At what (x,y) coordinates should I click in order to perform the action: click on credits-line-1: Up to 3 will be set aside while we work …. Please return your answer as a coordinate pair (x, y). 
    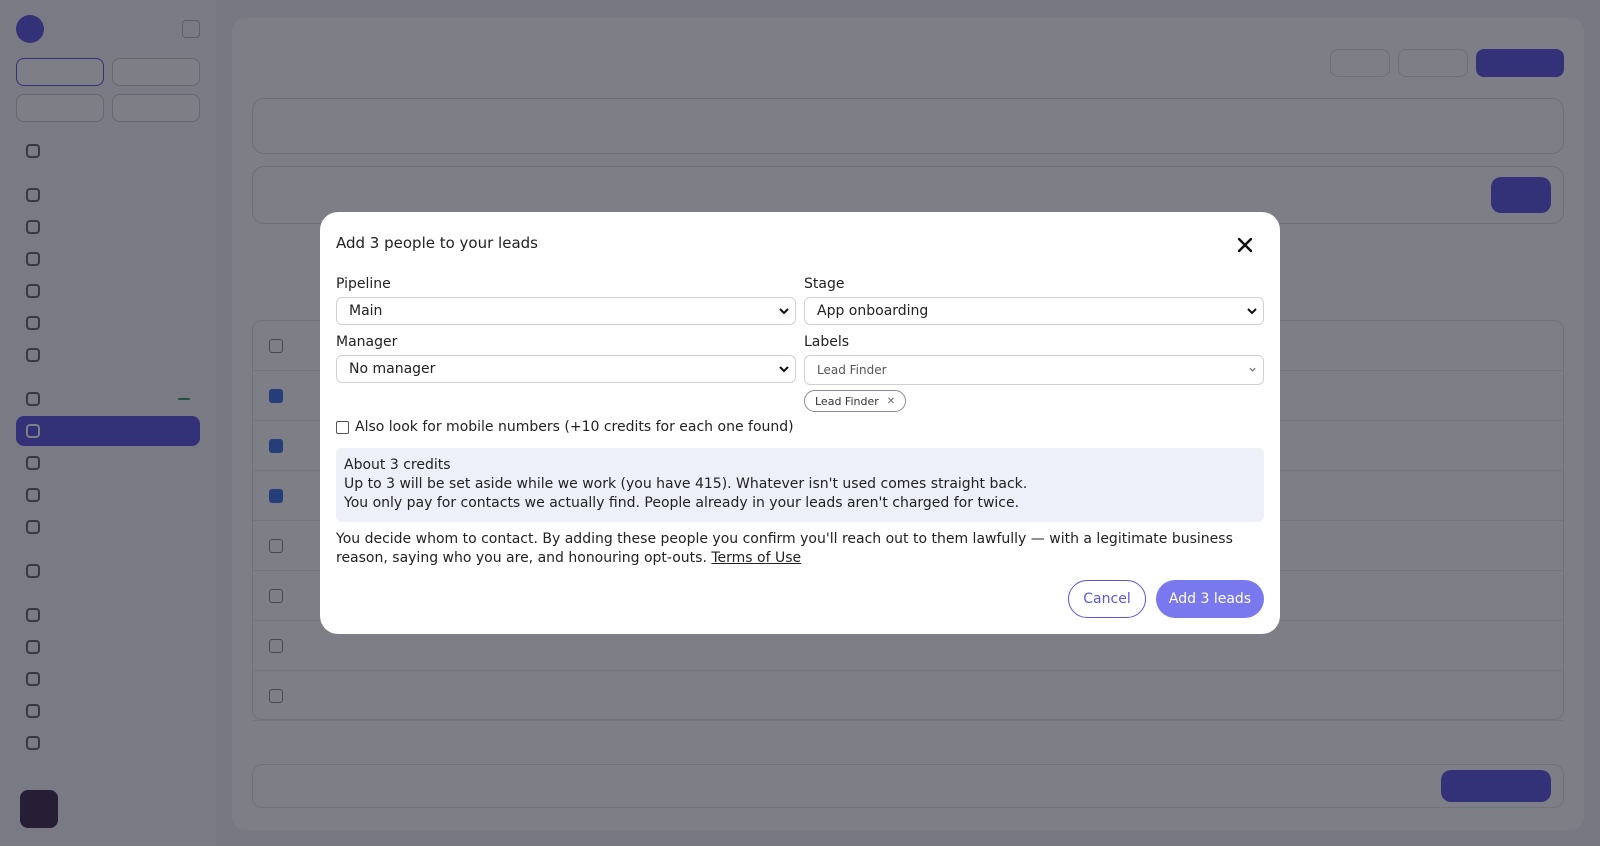
    Looking at the image, I should click on (686, 484).